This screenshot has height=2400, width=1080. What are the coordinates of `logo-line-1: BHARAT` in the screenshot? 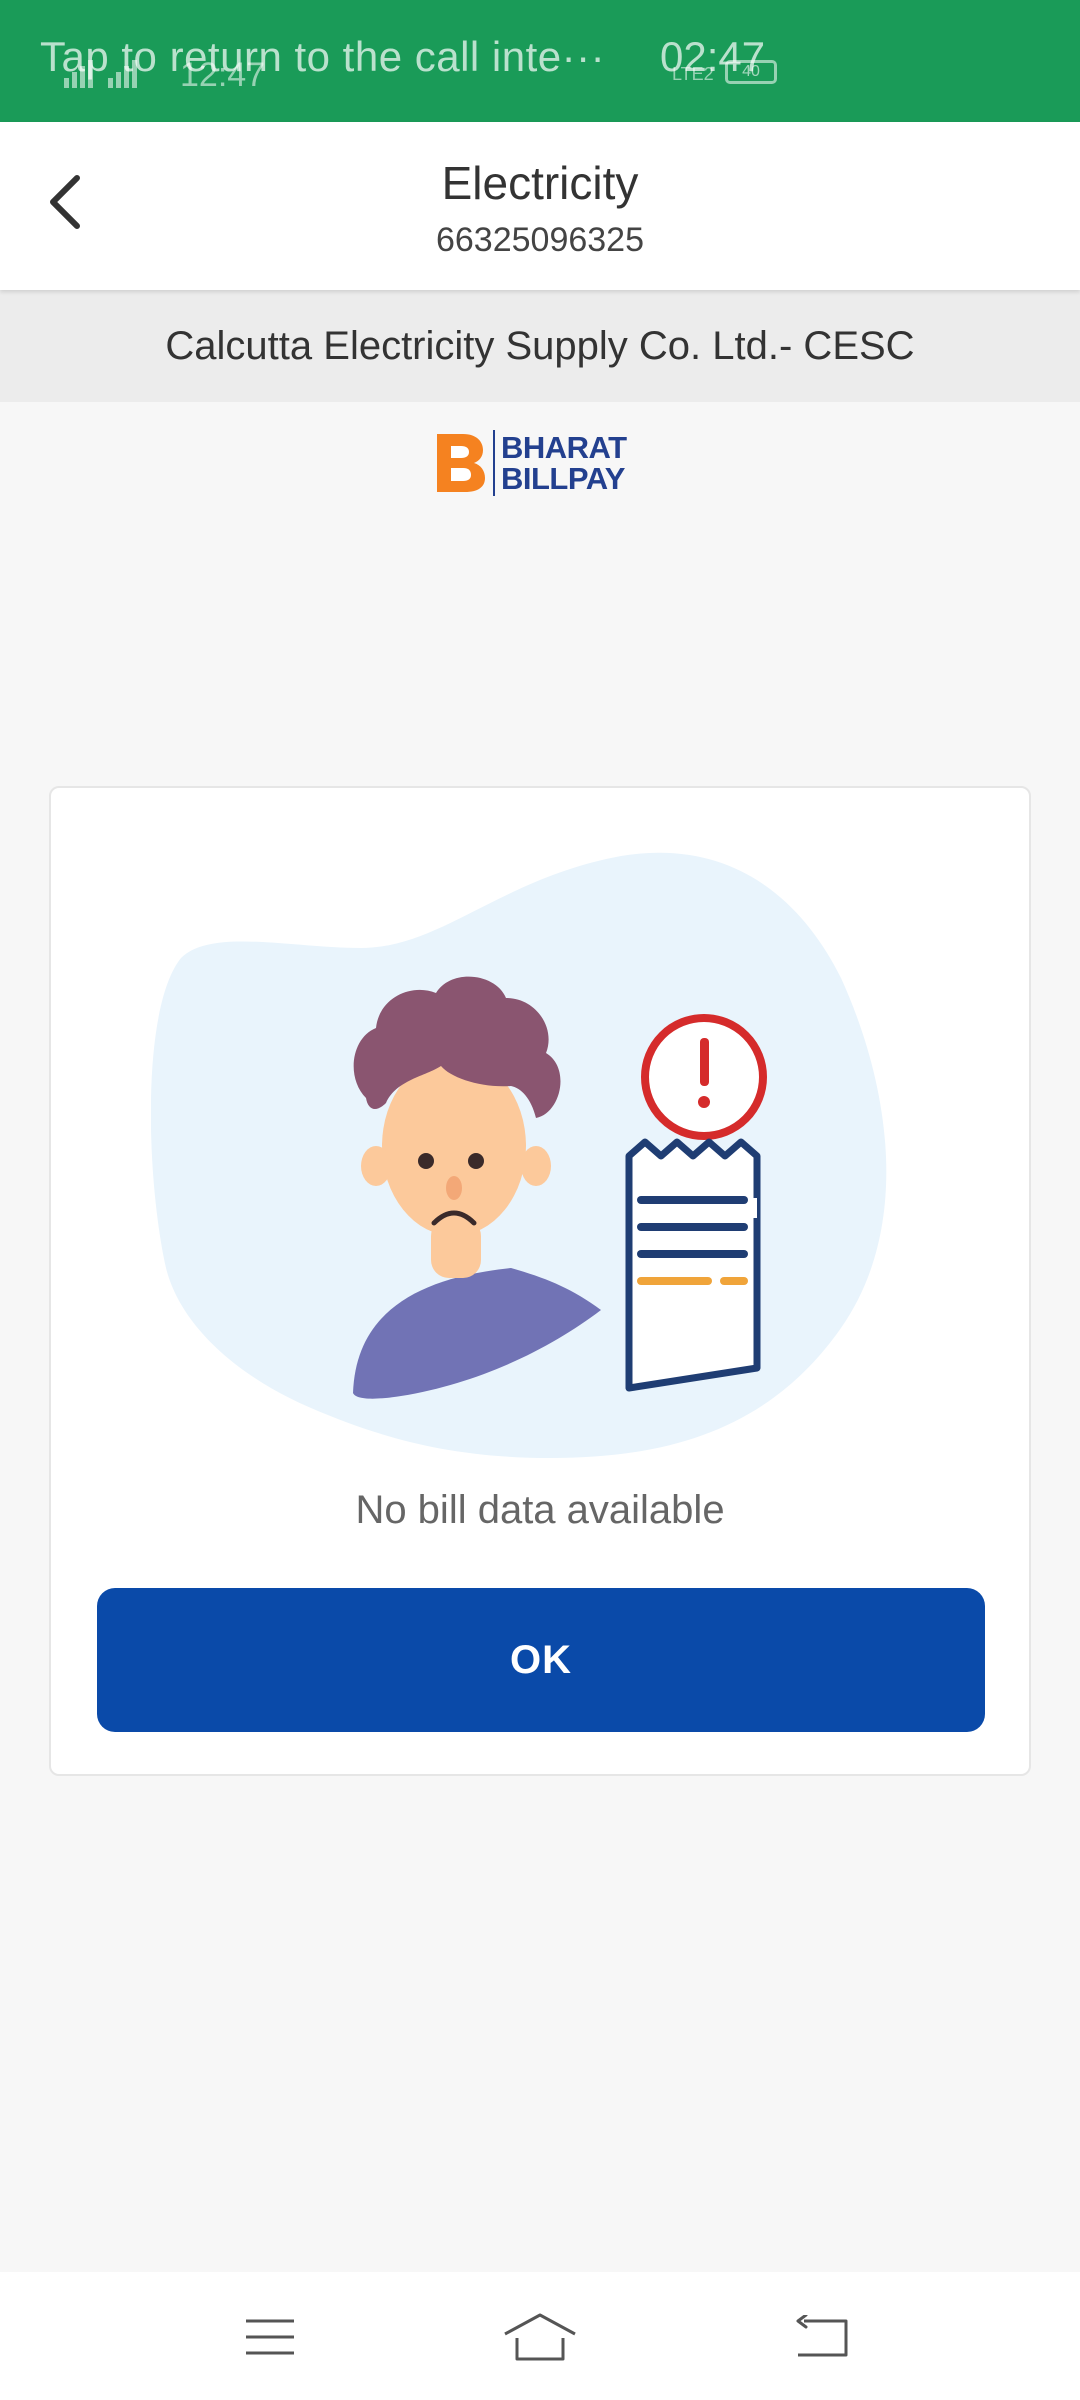 It's located at (564, 447).